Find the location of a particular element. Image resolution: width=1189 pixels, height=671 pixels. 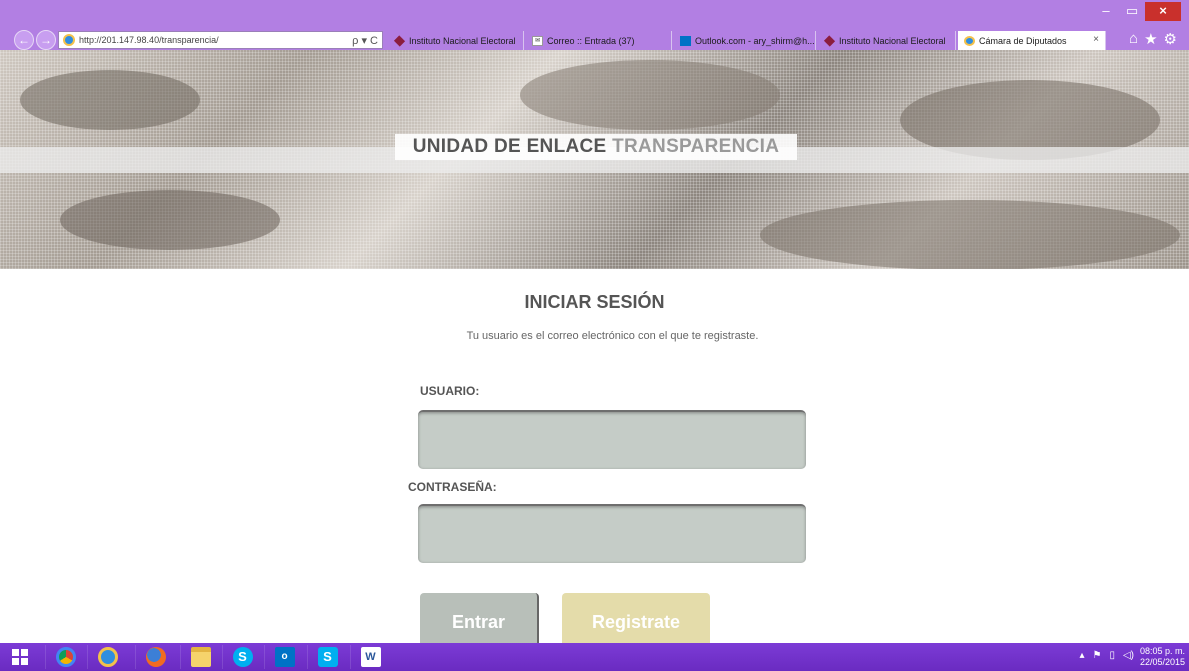

taskbar-outlook: o is located at coordinates (284, 657).